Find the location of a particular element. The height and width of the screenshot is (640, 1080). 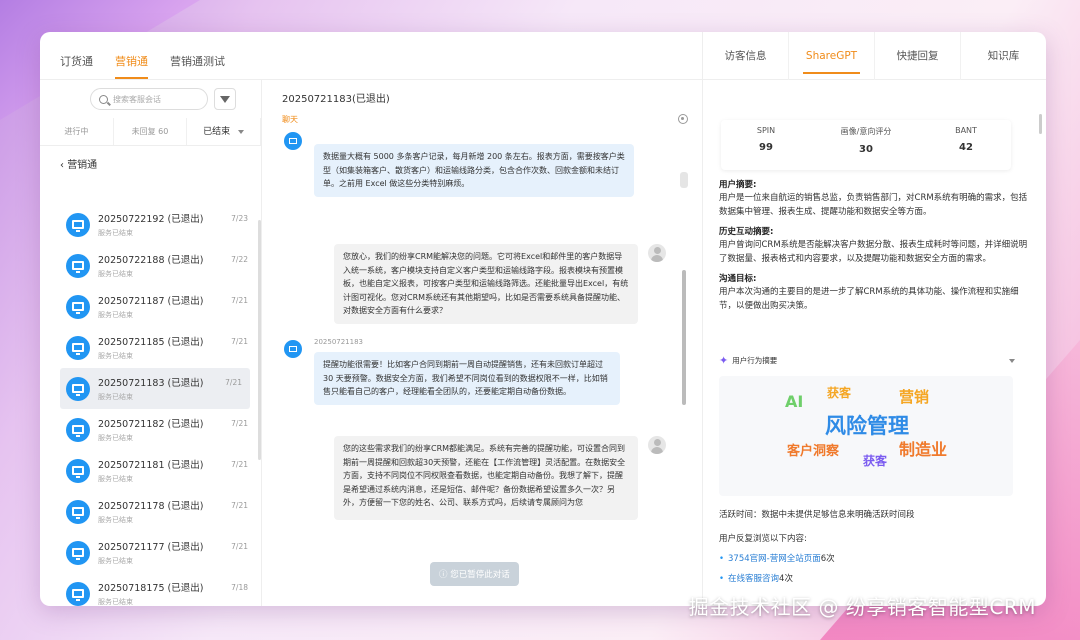

section-heading: 沟通目标: is located at coordinates (738, 279).